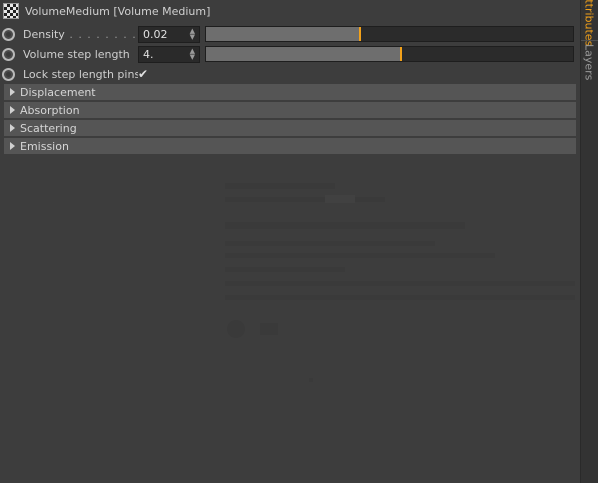 The width and height of the screenshot is (598, 483). What do you see at coordinates (589, 64) in the screenshot?
I see `tab-layers: Layers` at bounding box center [589, 64].